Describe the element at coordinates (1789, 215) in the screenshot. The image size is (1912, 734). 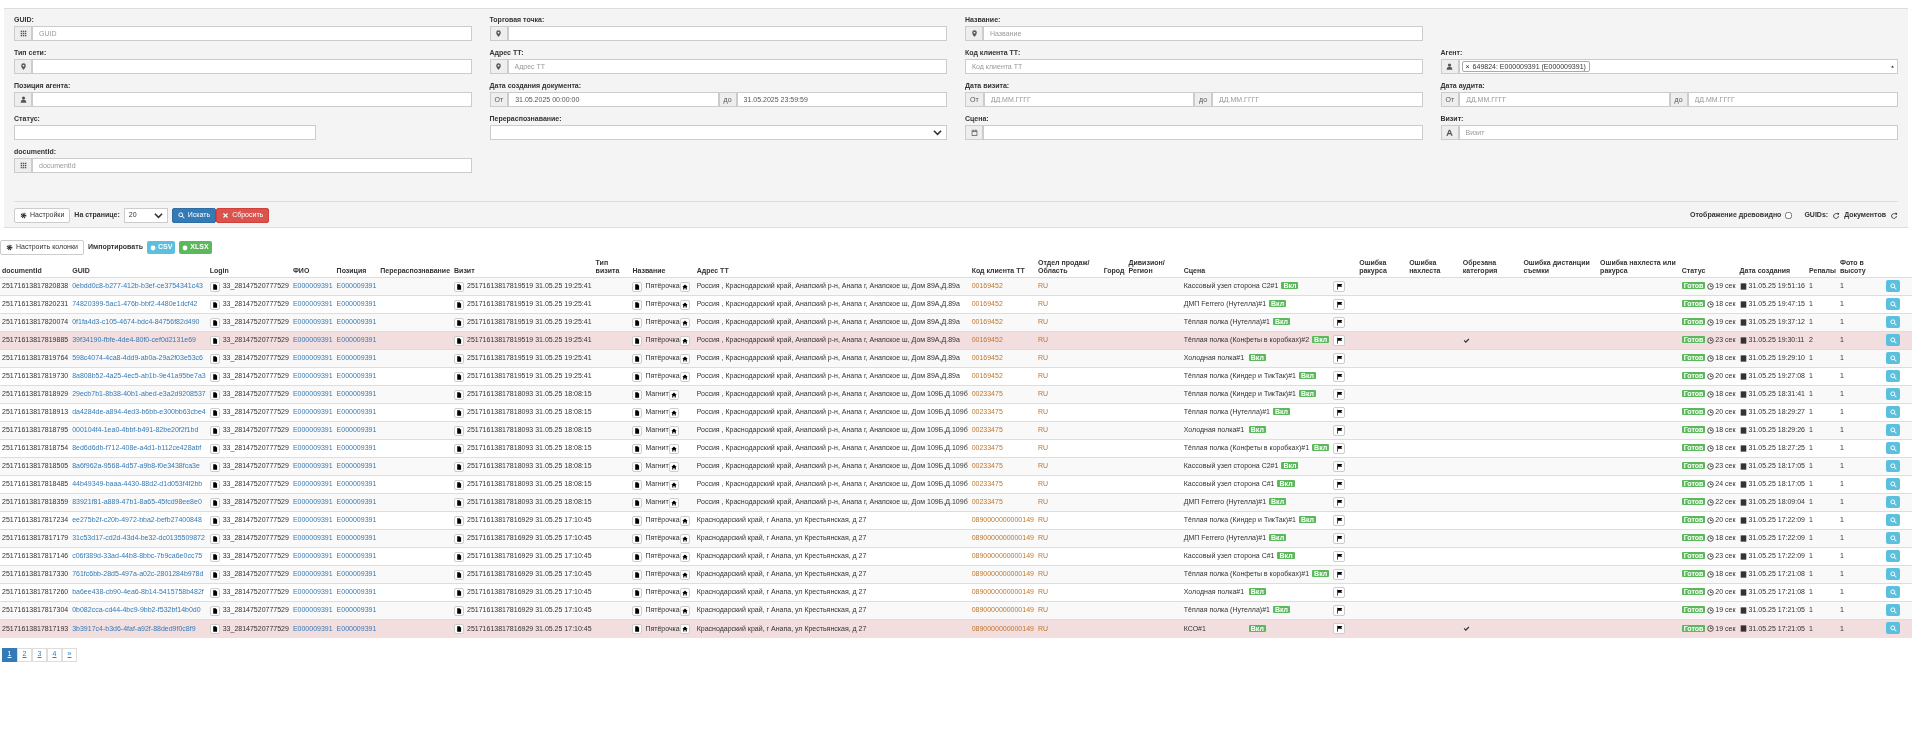
I see `tree-view-checkbox` at that location.